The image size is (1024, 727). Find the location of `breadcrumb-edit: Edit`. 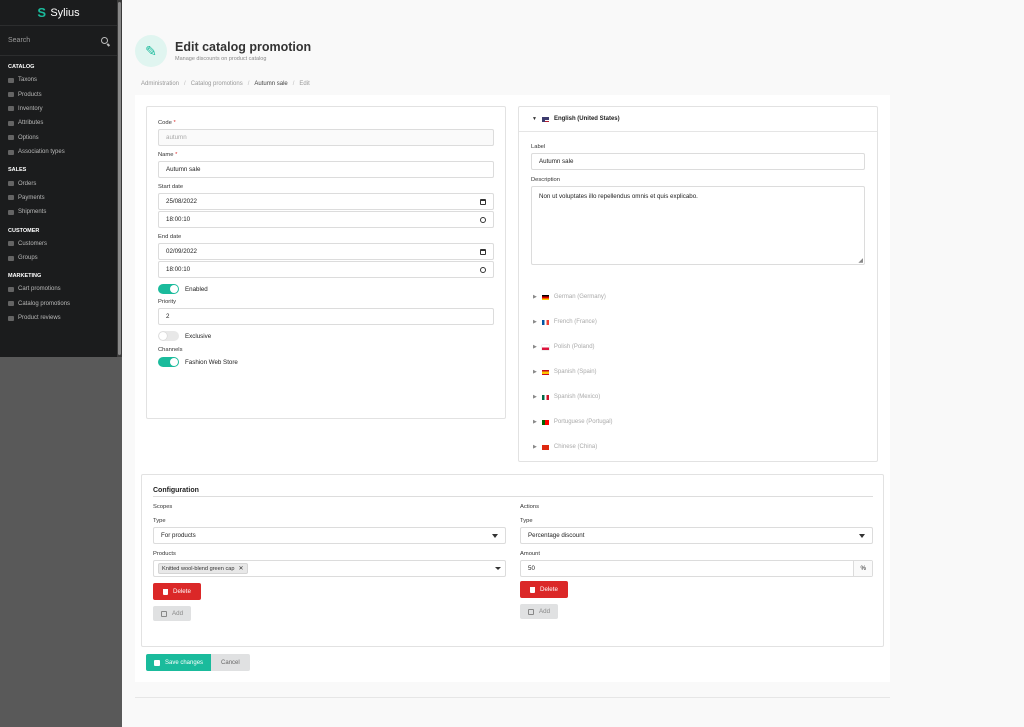

breadcrumb-edit: Edit is located at coordinates (304, 84).